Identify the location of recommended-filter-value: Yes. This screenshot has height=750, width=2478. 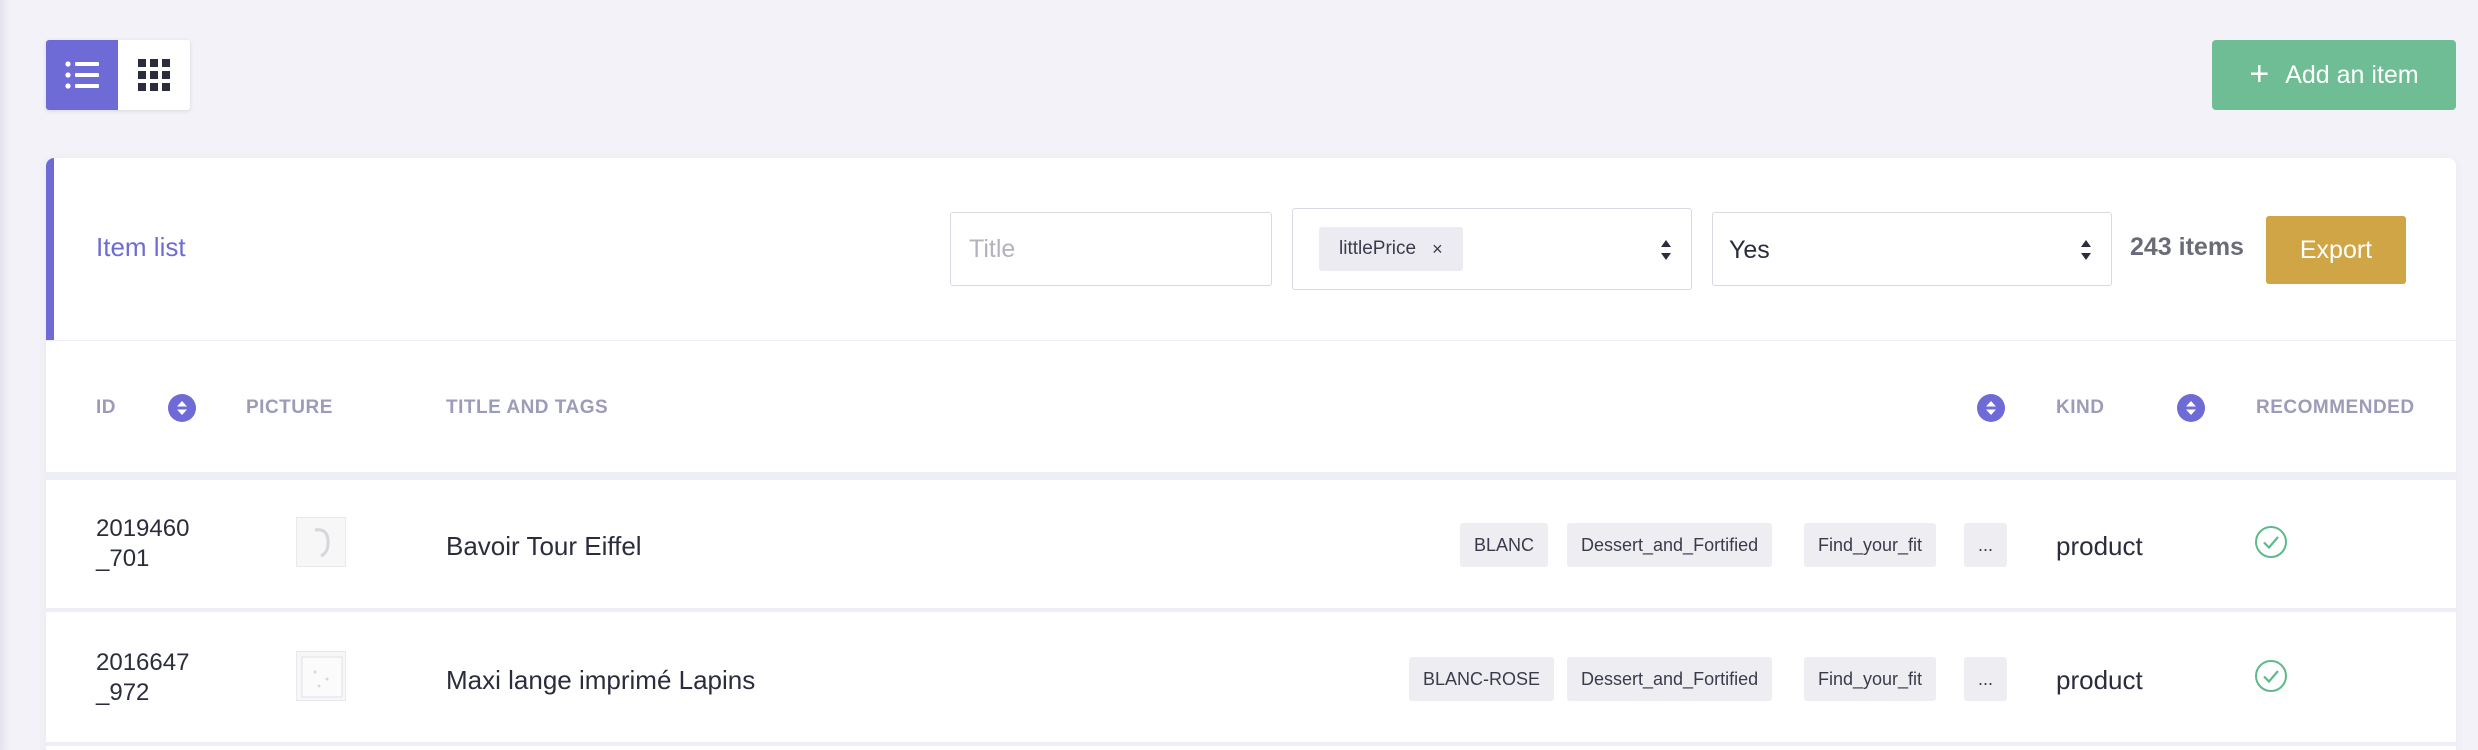
(1749, 250).